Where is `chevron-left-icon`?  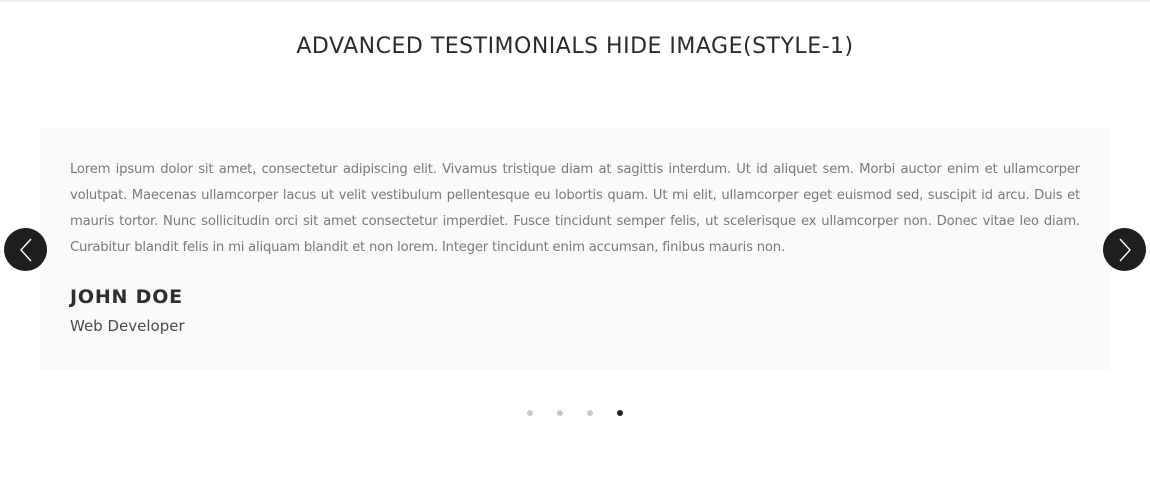 chevron-left-icon is located at coordinates (26, 250).